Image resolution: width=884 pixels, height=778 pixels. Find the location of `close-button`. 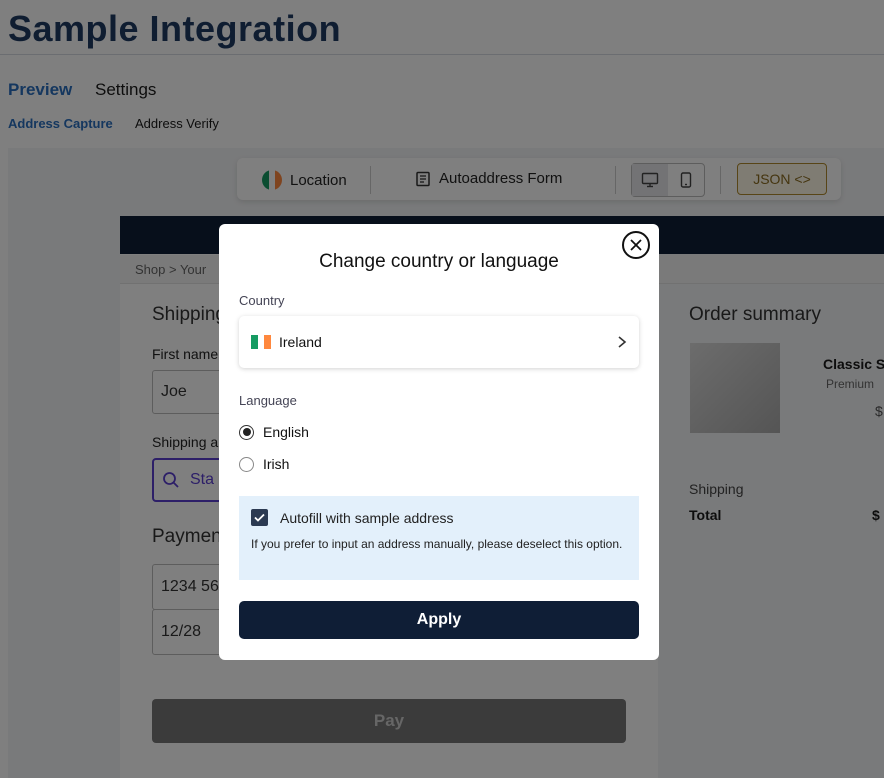

close-button is located at coordinates (636, 245).